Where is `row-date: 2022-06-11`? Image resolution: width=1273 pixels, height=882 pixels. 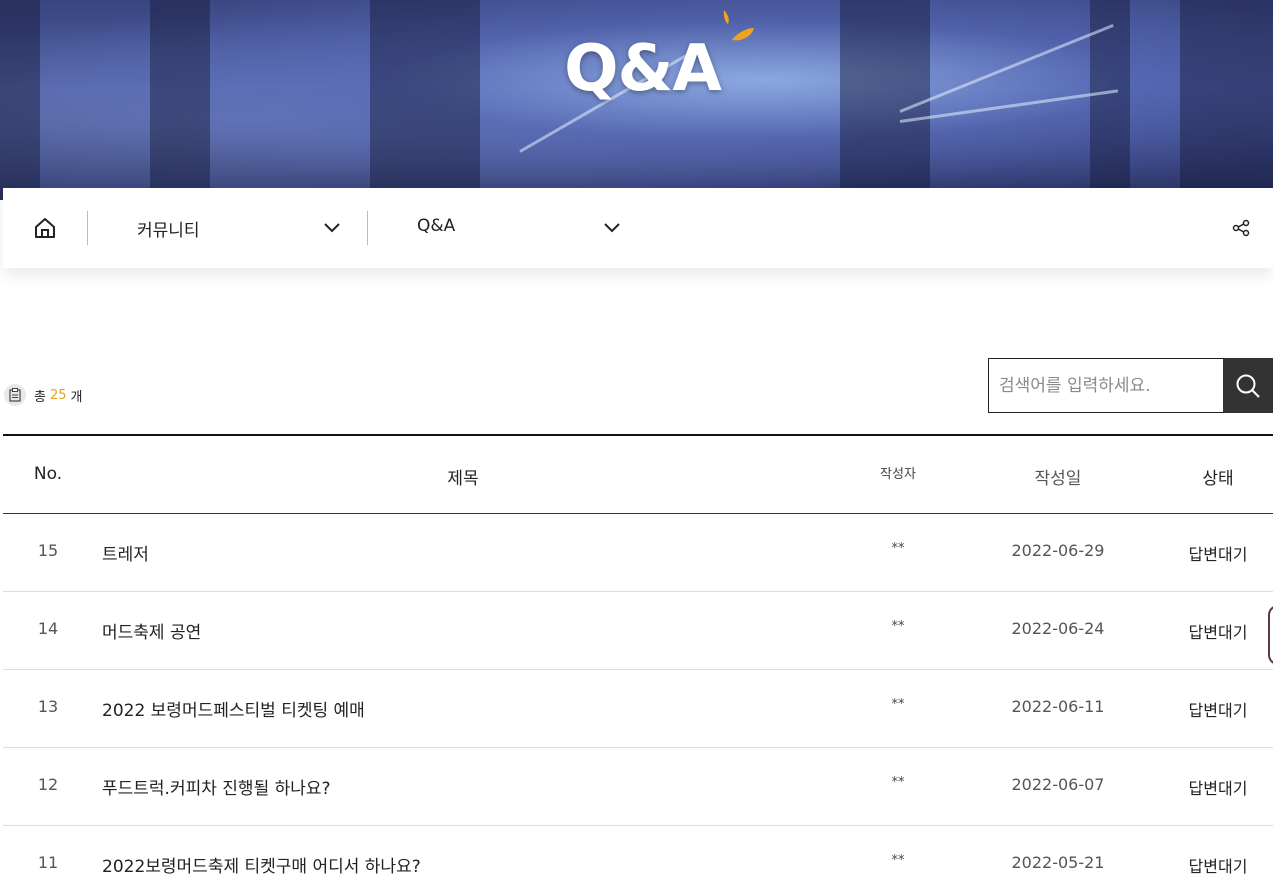 row-date: 2022-06-11 is located at coordinates (1058, 706).